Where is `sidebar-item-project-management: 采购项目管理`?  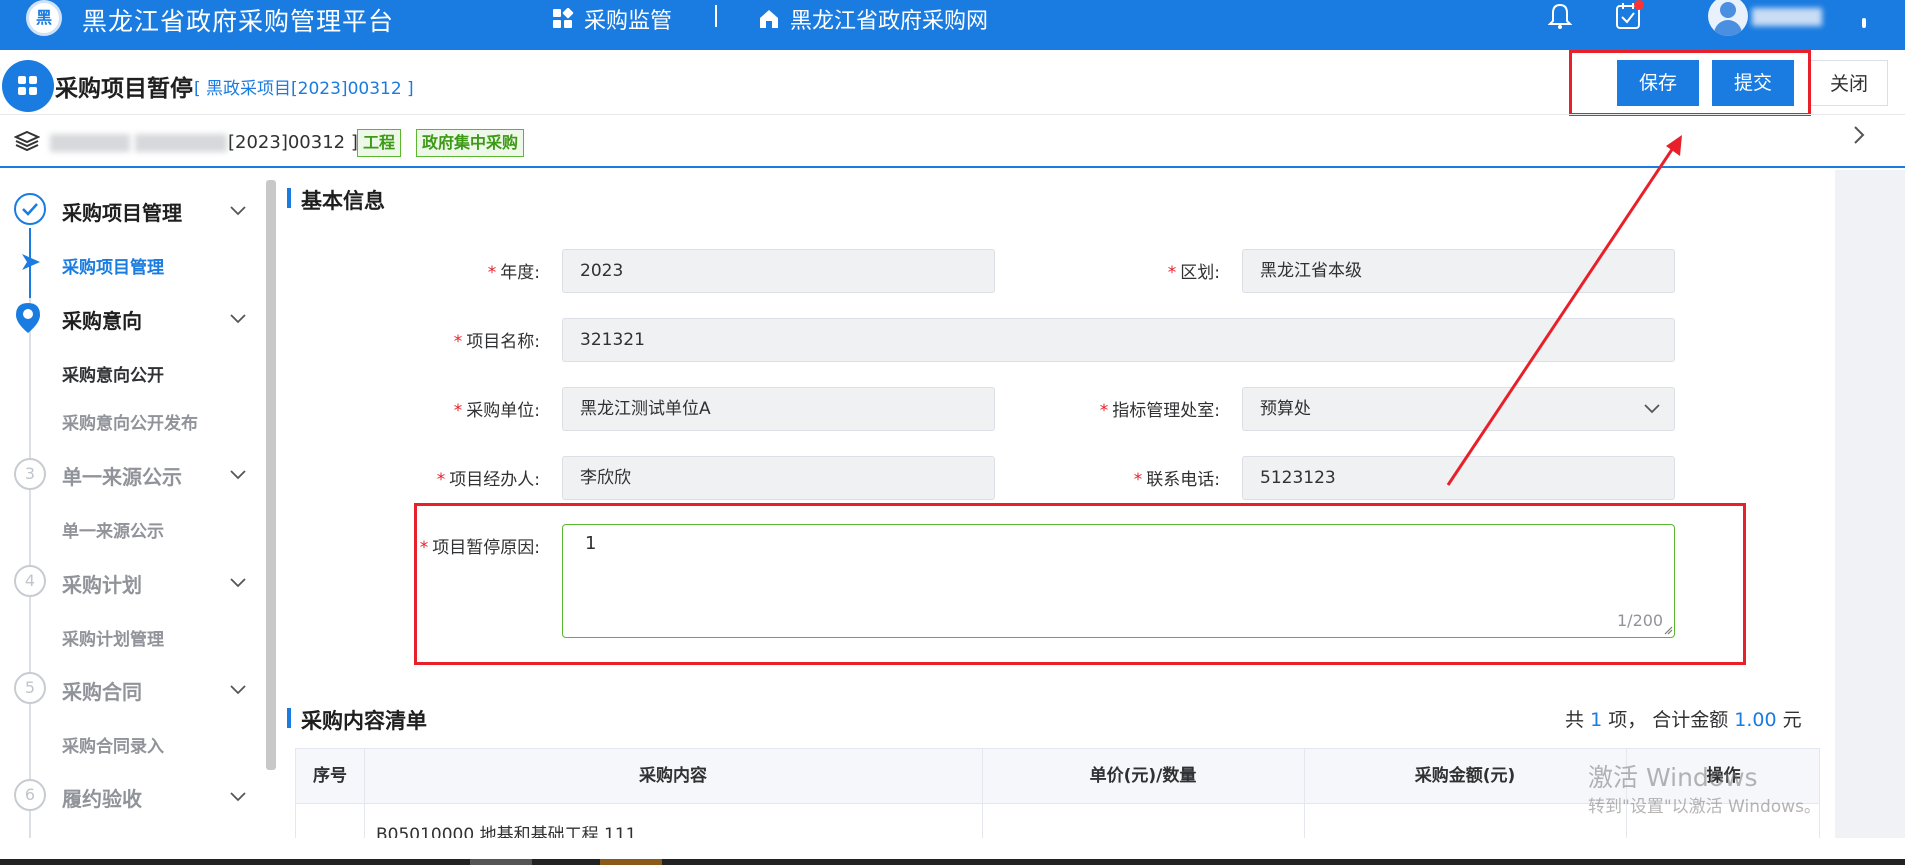
sidebar-item-project-management: 采购项目管理 is located at coordinates (113, 265).